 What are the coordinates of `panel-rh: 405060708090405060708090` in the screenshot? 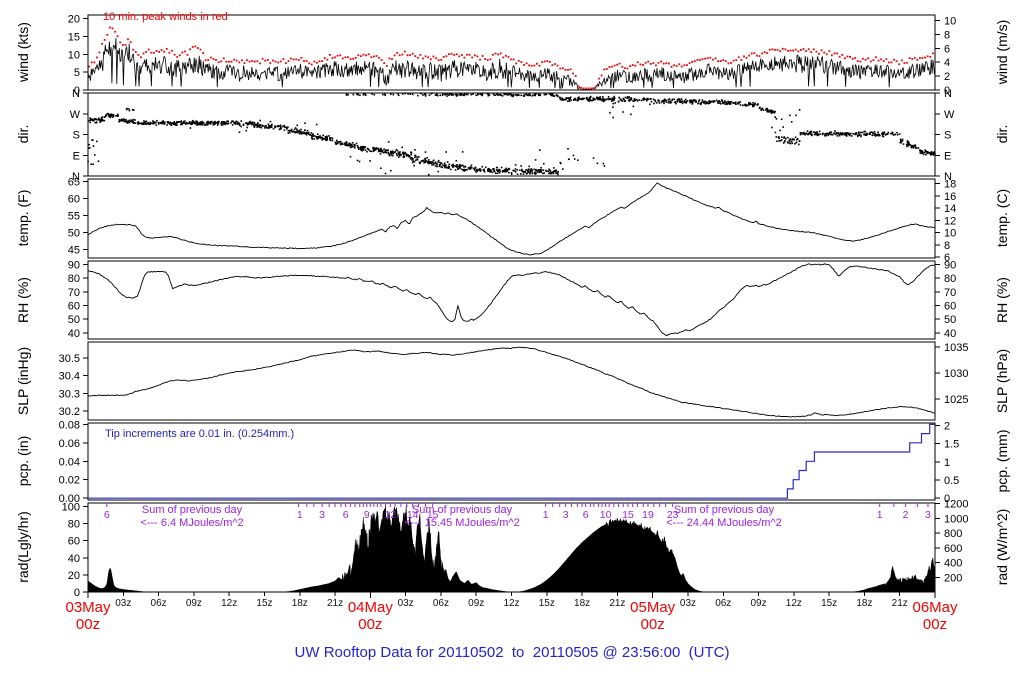 It's located at (512, 299).